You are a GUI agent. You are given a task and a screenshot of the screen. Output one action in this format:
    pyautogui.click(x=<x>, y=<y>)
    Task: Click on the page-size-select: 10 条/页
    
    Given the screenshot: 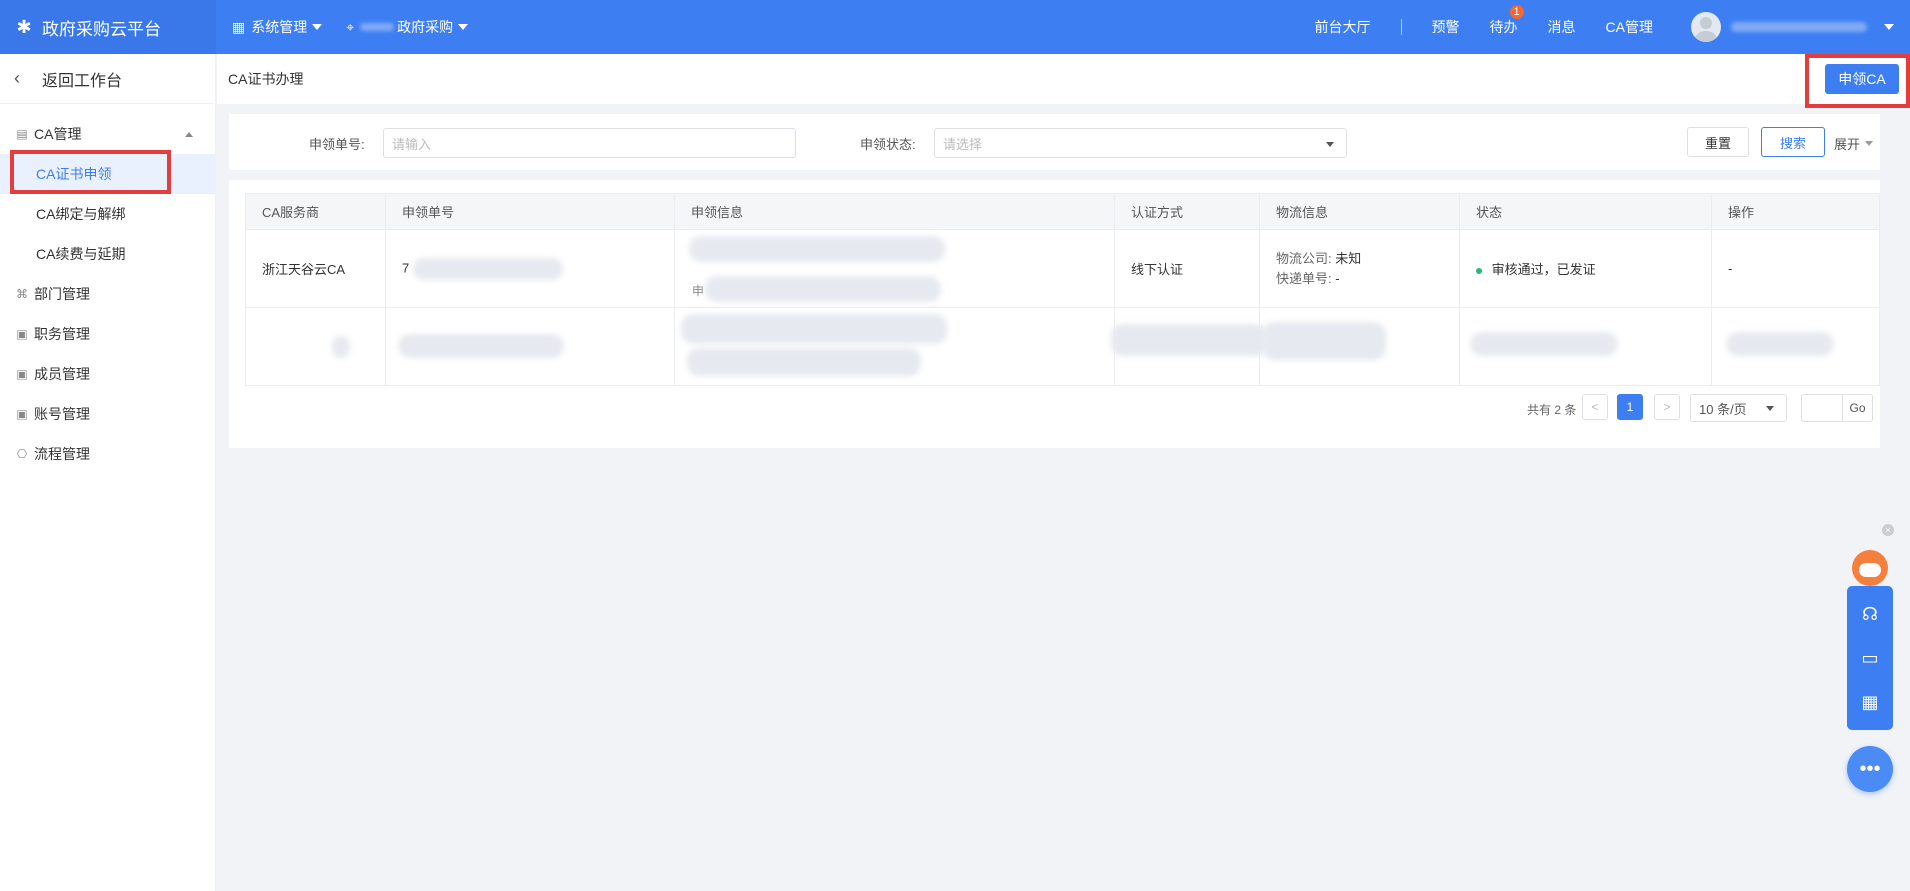 What is the action you would take?
    pyautogui.click(x=1738, y=408)
    